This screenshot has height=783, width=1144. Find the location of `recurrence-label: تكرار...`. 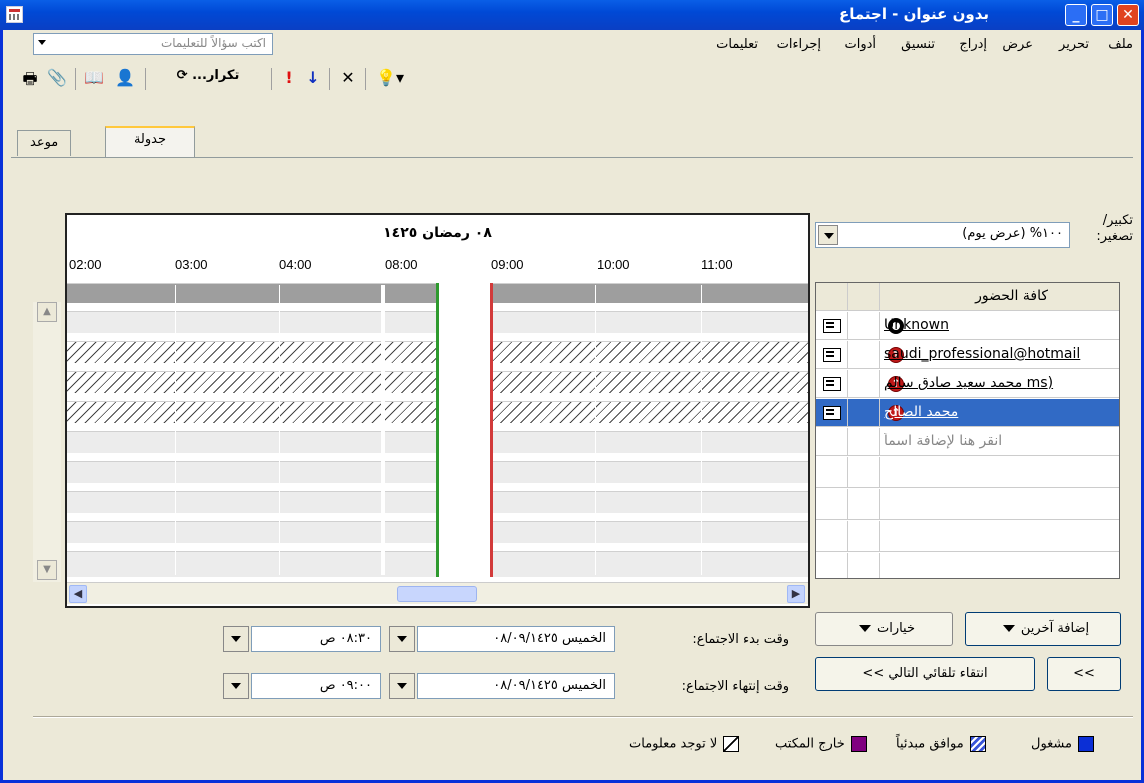

recurrence-label: تكرار... is located at coordinates (216, 75).